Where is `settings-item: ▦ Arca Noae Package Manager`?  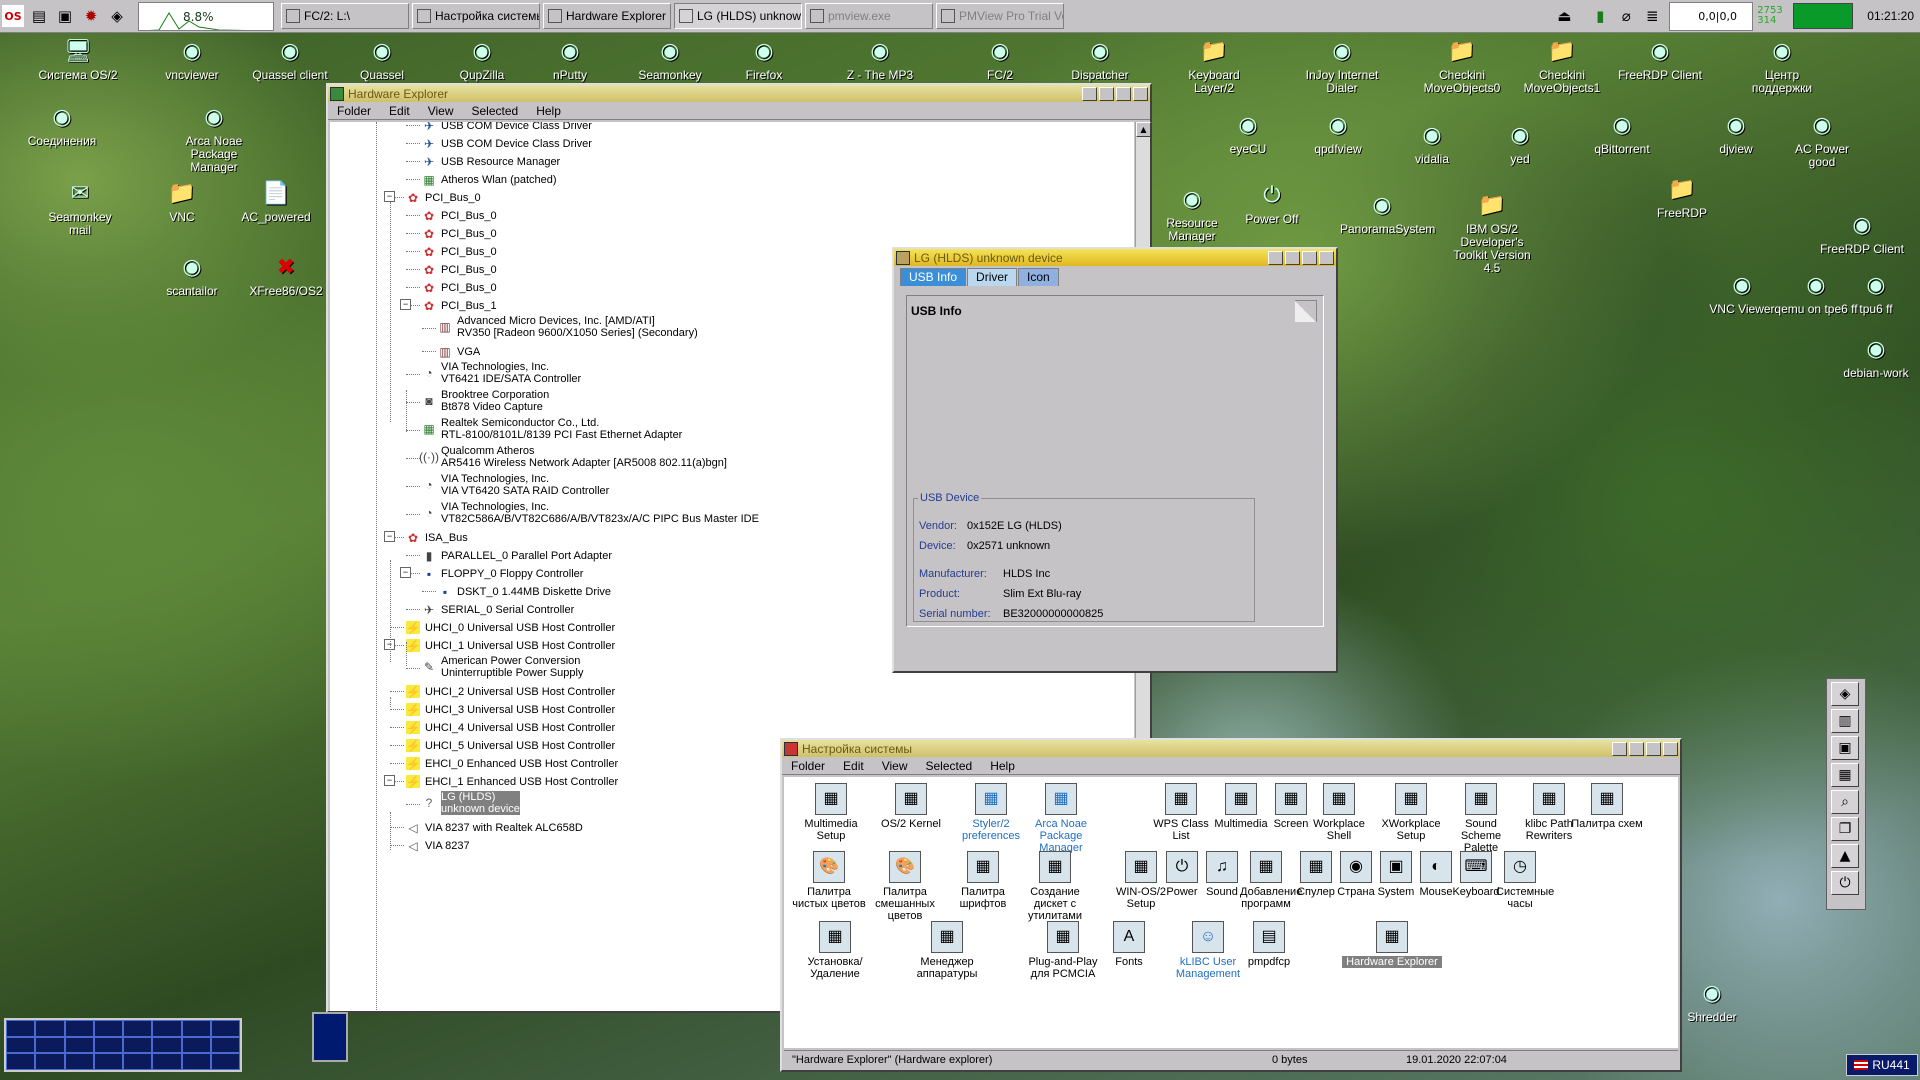
settings-item: ▦ Arca Noae Package Manager is located at coordinates (1061, 818).